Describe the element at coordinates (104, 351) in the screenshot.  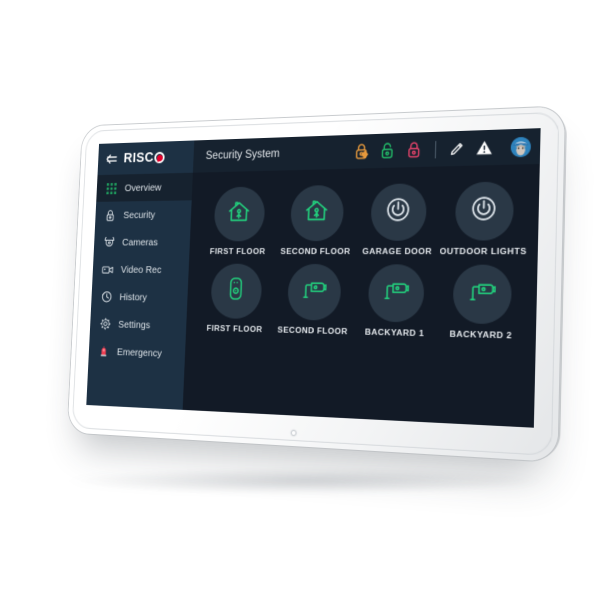
I see `siren-icon` at that location.